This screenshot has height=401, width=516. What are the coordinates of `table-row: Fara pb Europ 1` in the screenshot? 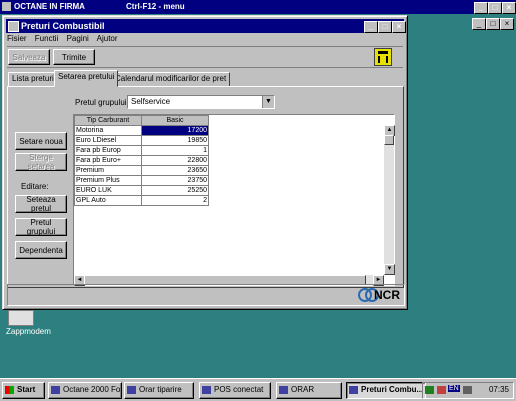 It's located at (141, 150).